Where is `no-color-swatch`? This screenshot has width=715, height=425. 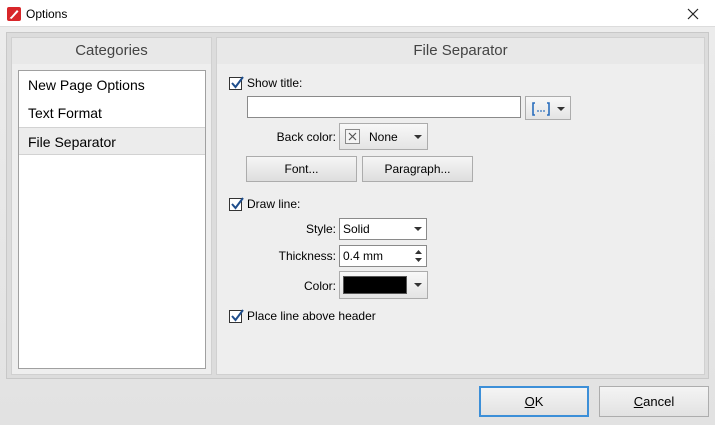 no-color-swatch is located at coordinates (352, 136).